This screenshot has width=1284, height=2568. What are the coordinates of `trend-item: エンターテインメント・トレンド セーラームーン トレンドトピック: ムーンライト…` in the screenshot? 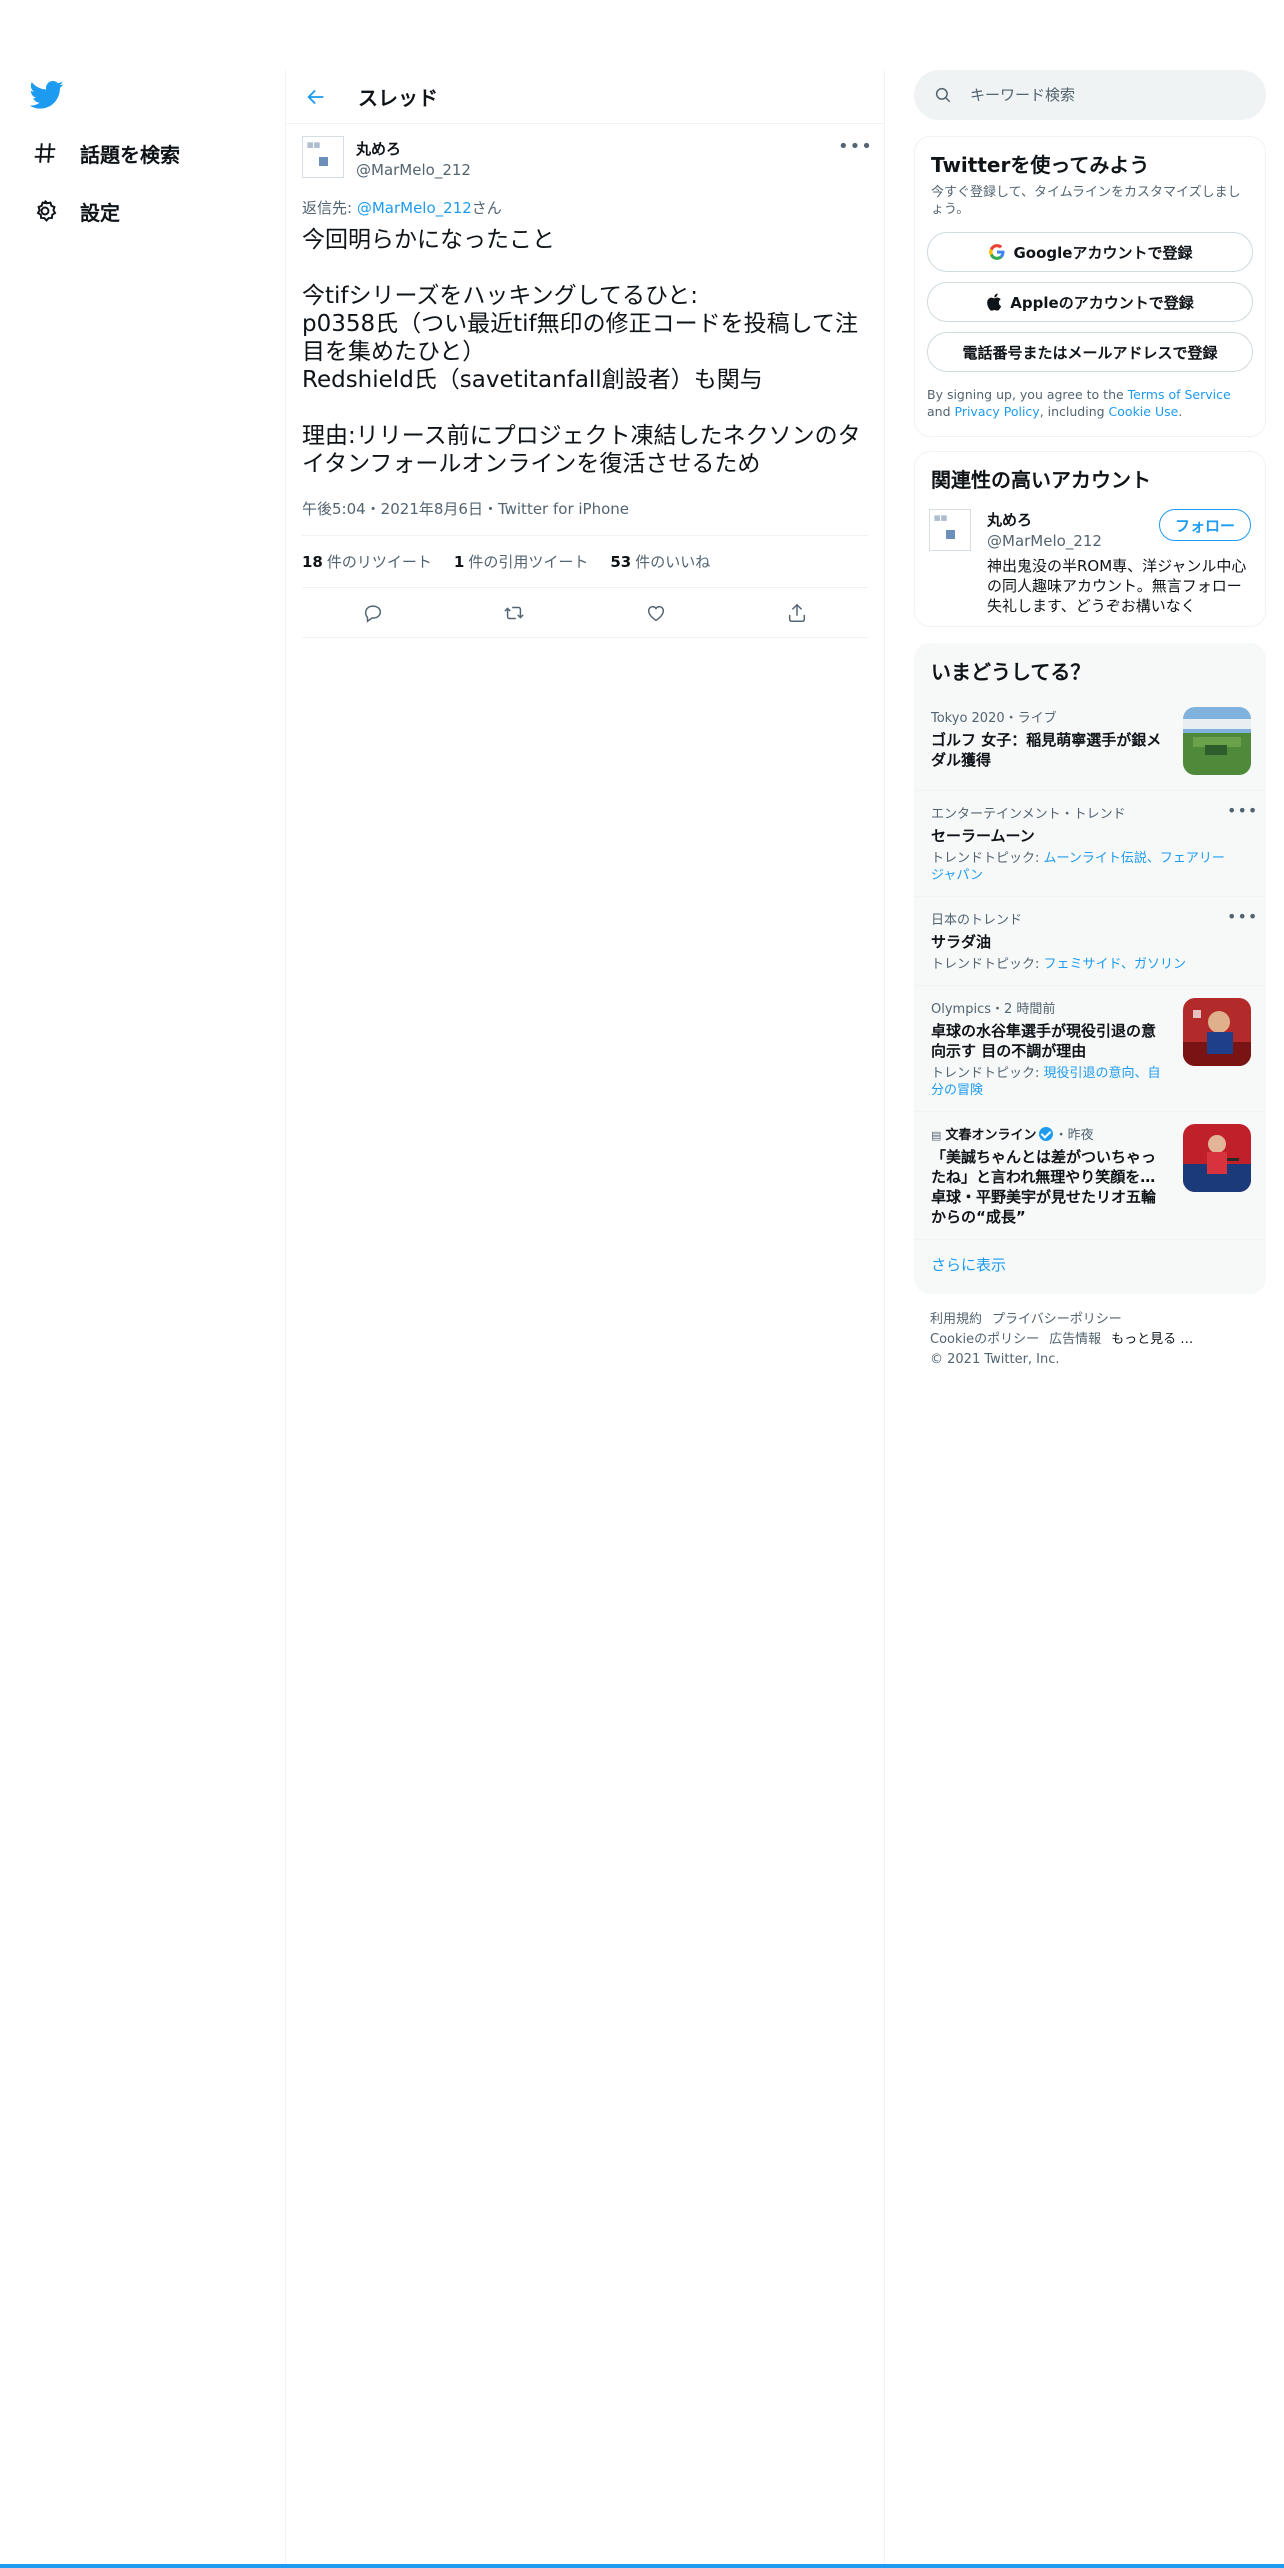 It's located at (1090, 844).